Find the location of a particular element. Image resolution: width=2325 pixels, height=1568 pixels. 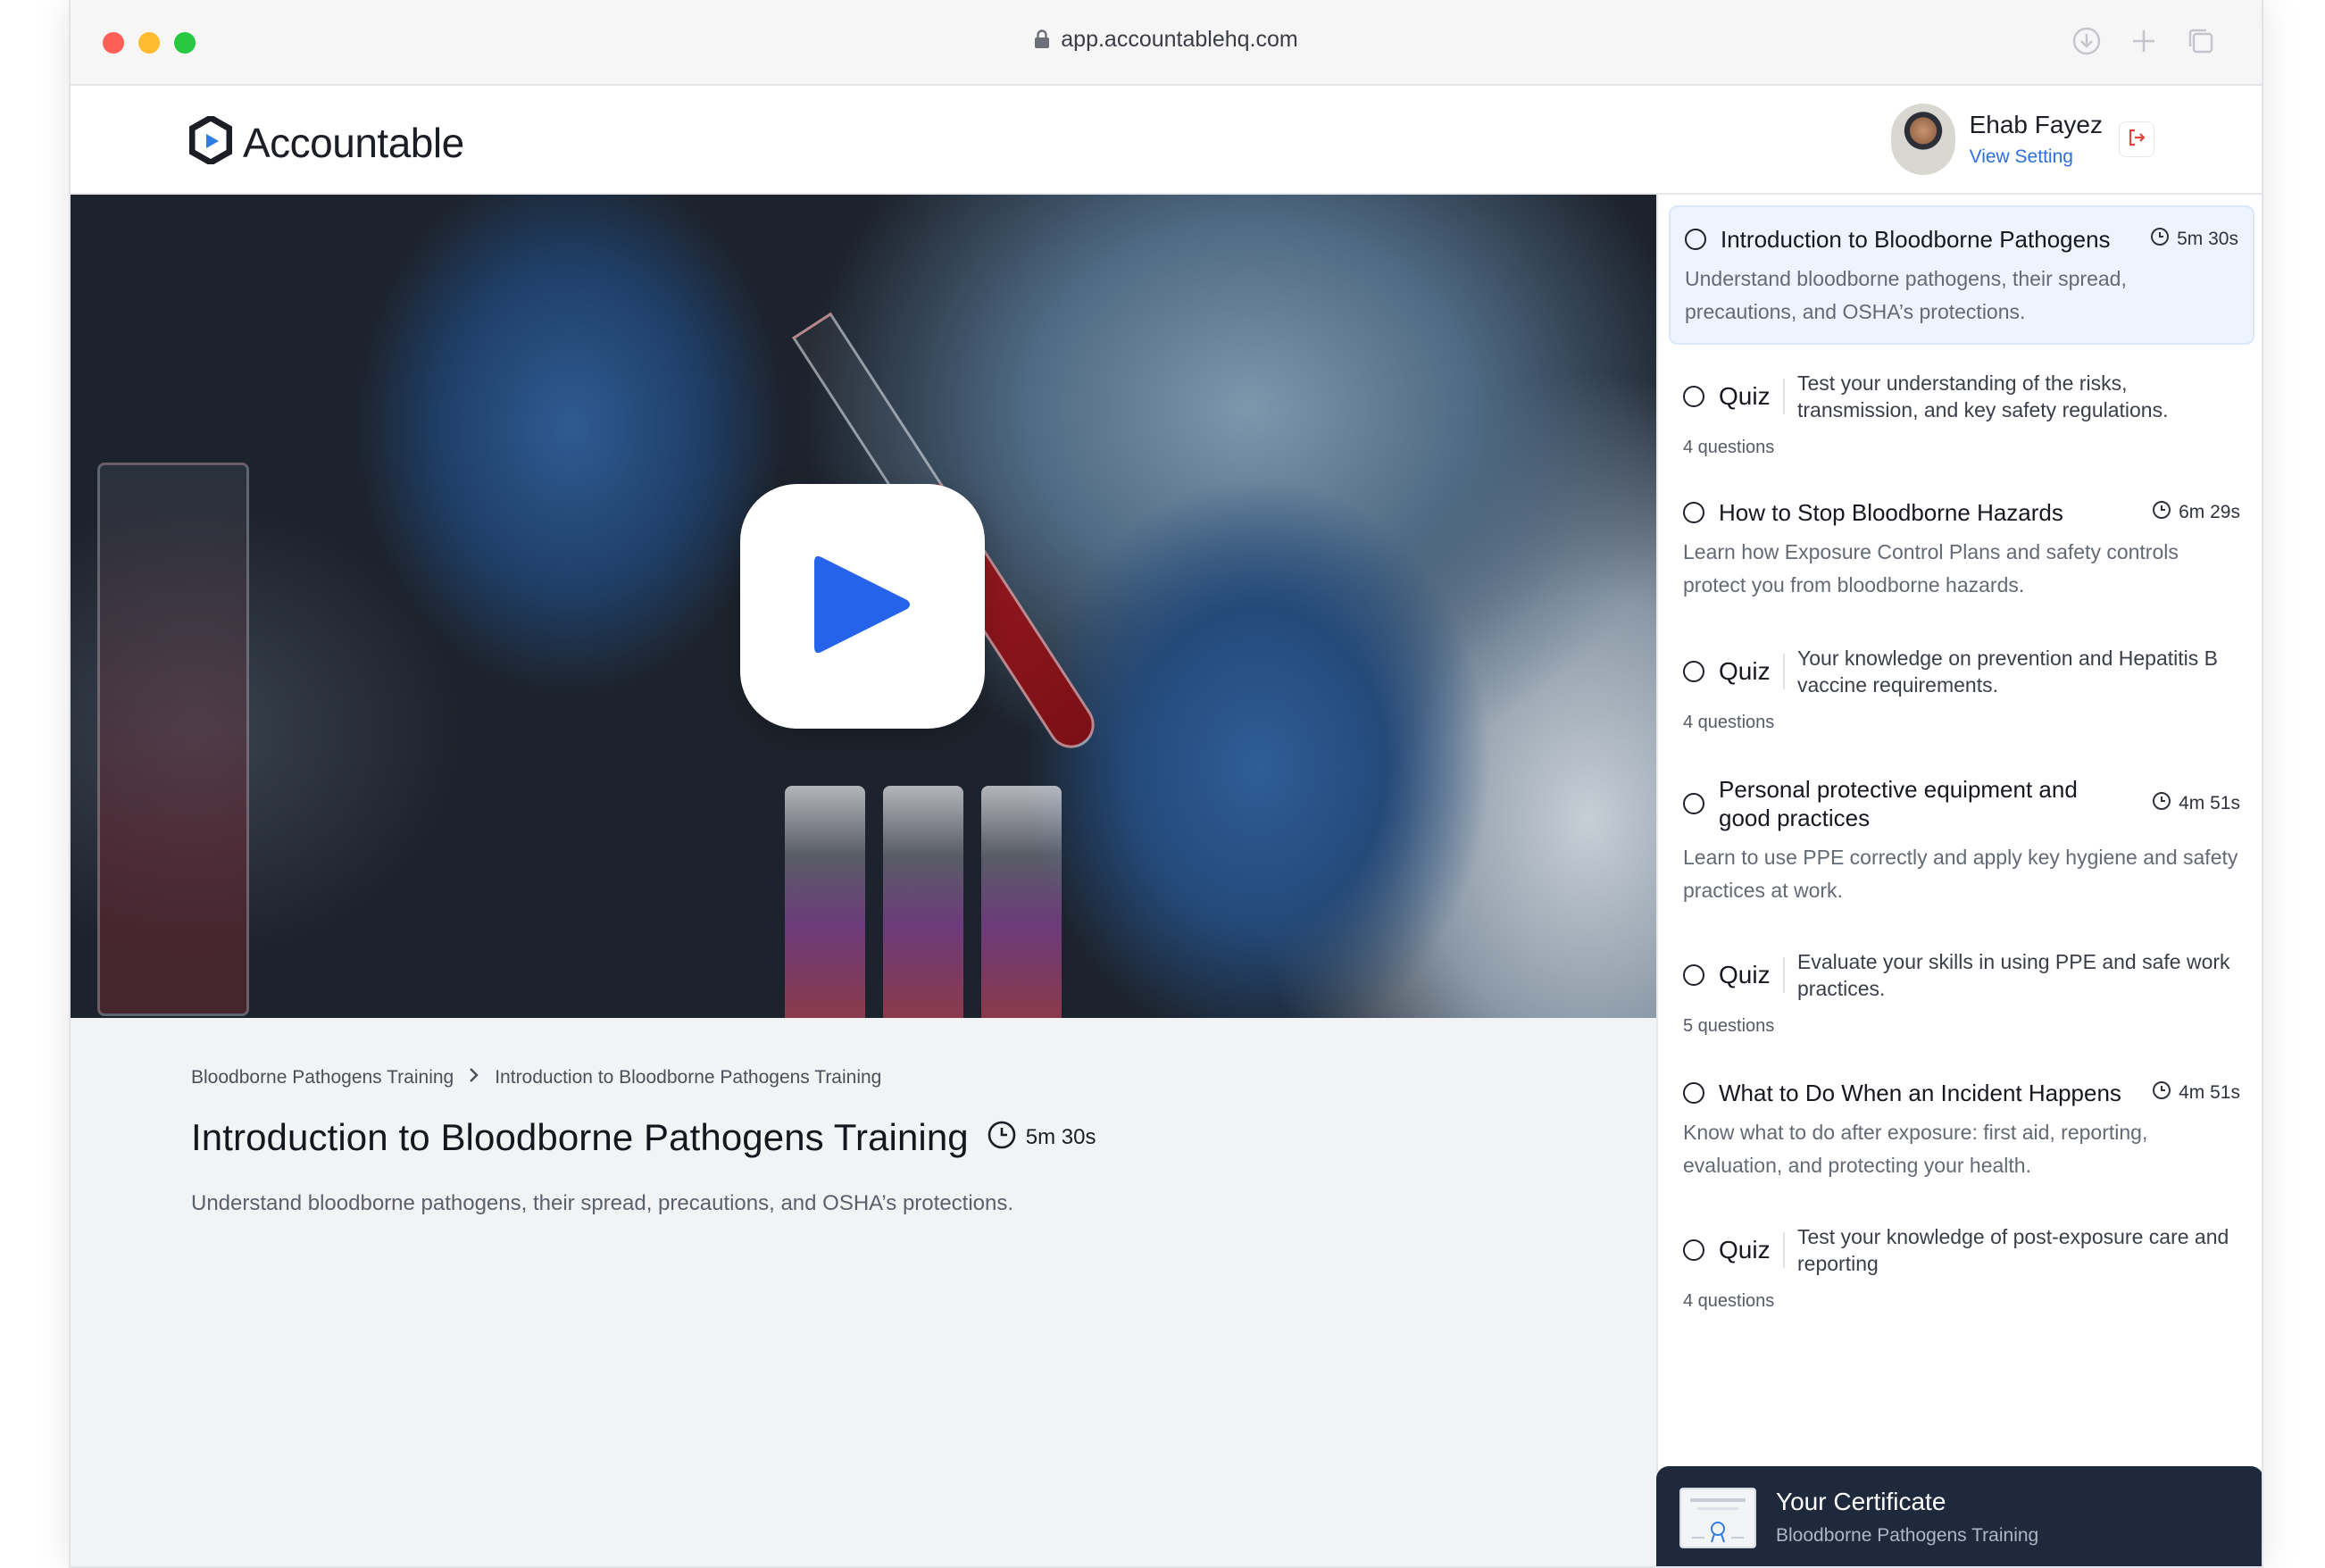

logout-icon is located at coordinates (2136, 140).